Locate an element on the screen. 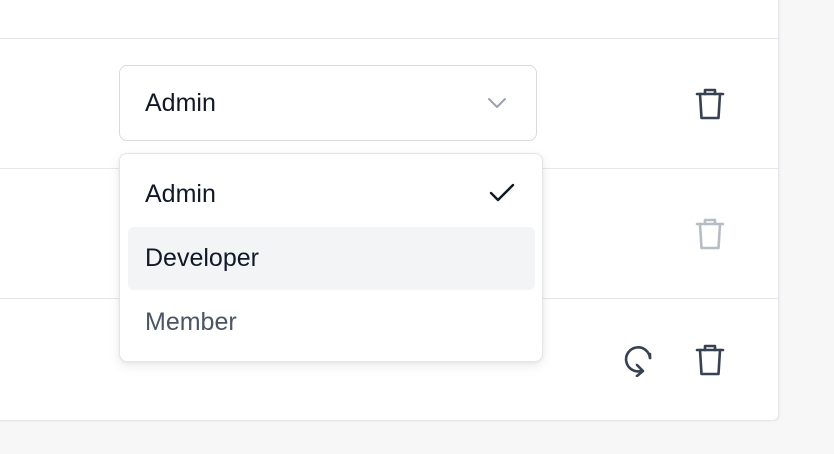 The width and height of the screenshot is (834, 454). role-option-member: Member is located at coordinates (331, 322).